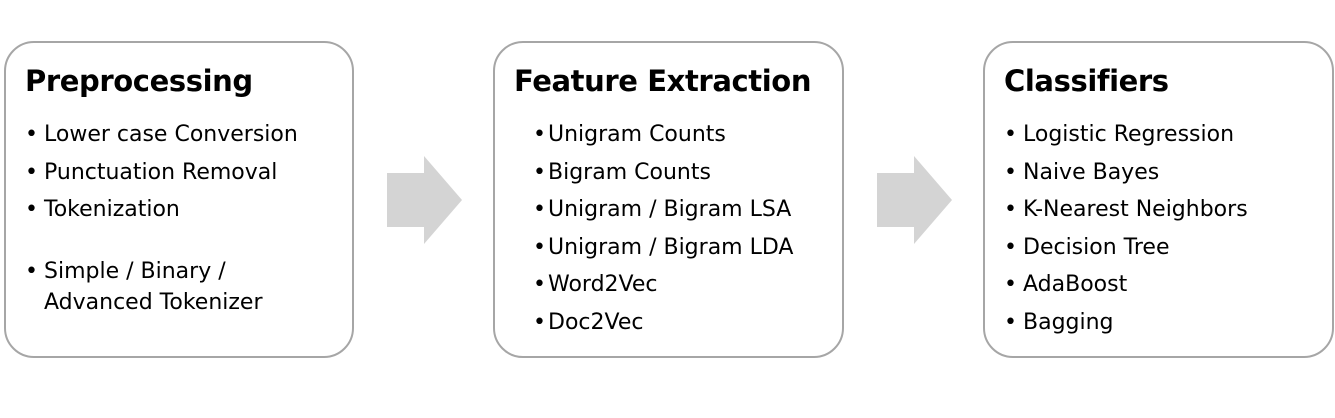 This screenshot has height=418, width=1335. What do you see at coordinates (1096, 247) in the screenshot?
I see `list-item-text: Decision Tree` at bounding box center [1096, 247].